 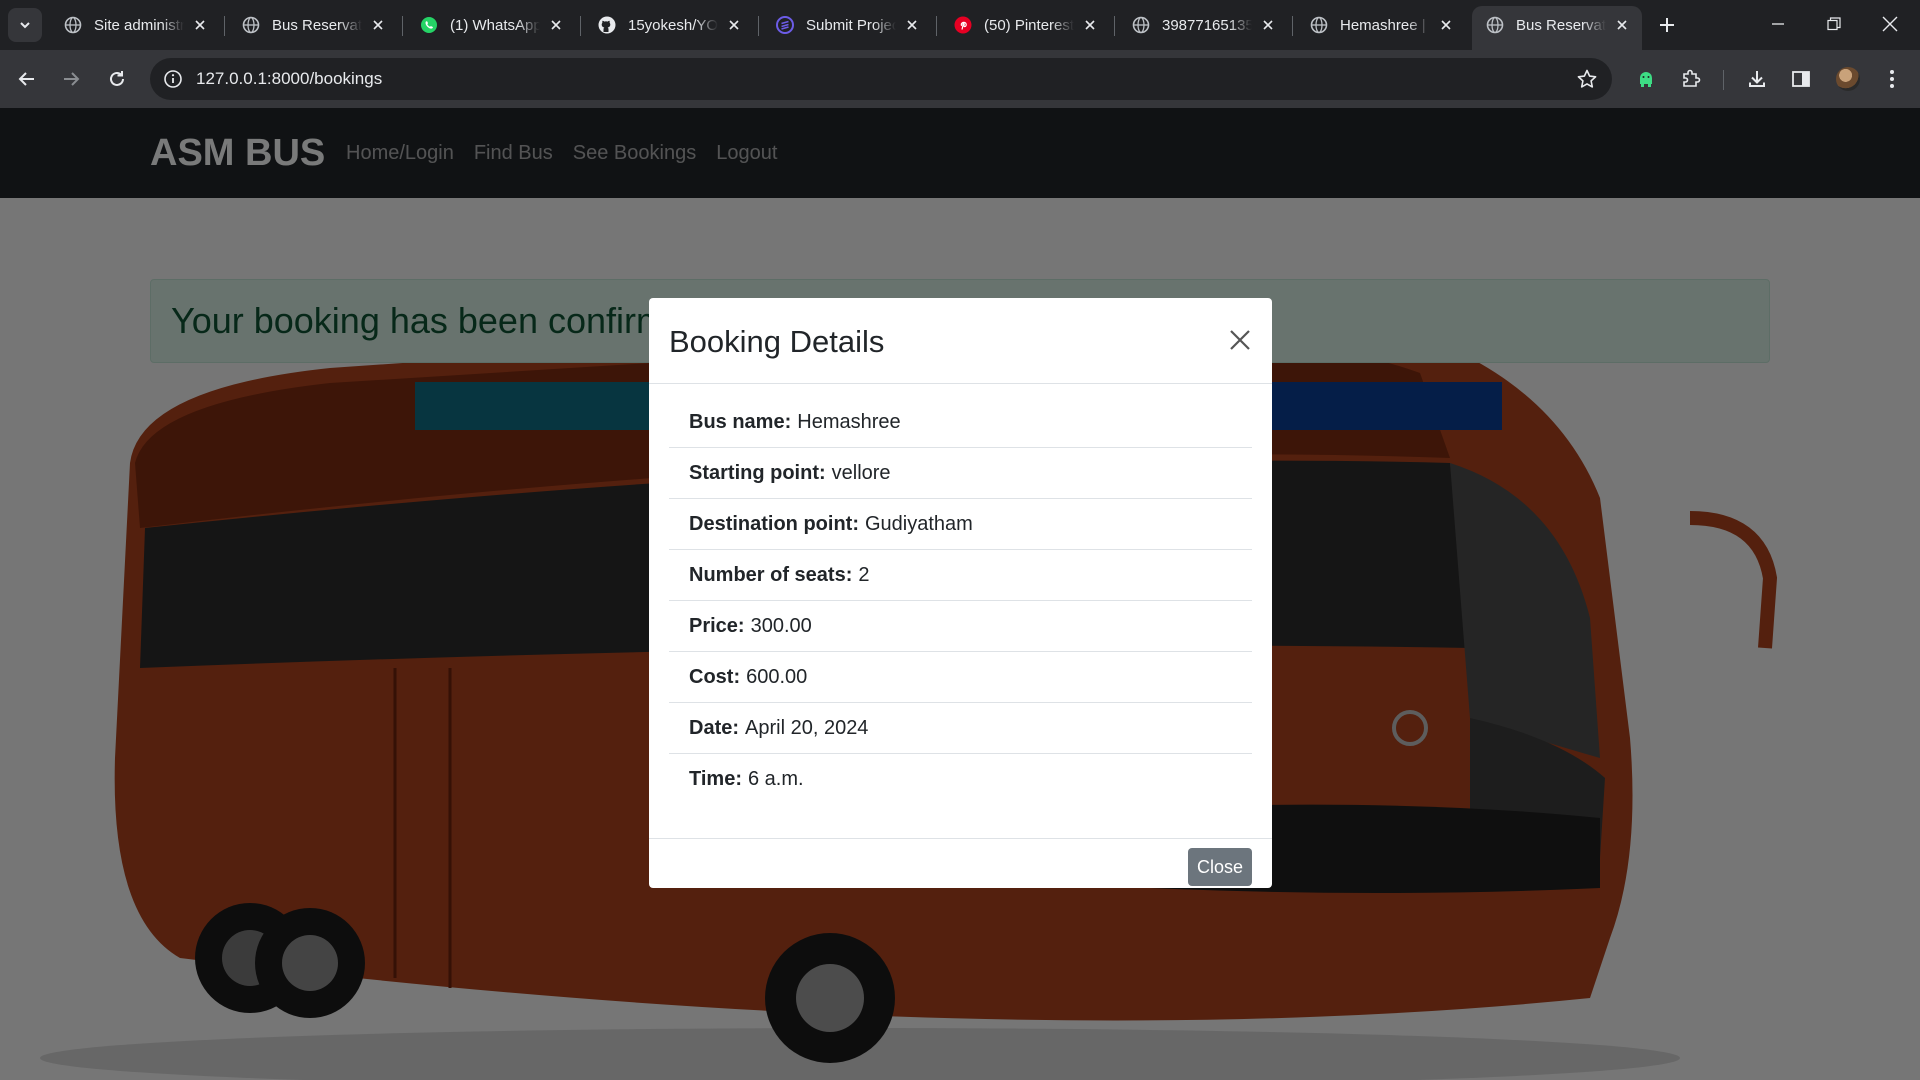 What do you see at coordinates (715, 779) in the screenshot?
I see `field-label: Time:` at bounding box center [715, 779].